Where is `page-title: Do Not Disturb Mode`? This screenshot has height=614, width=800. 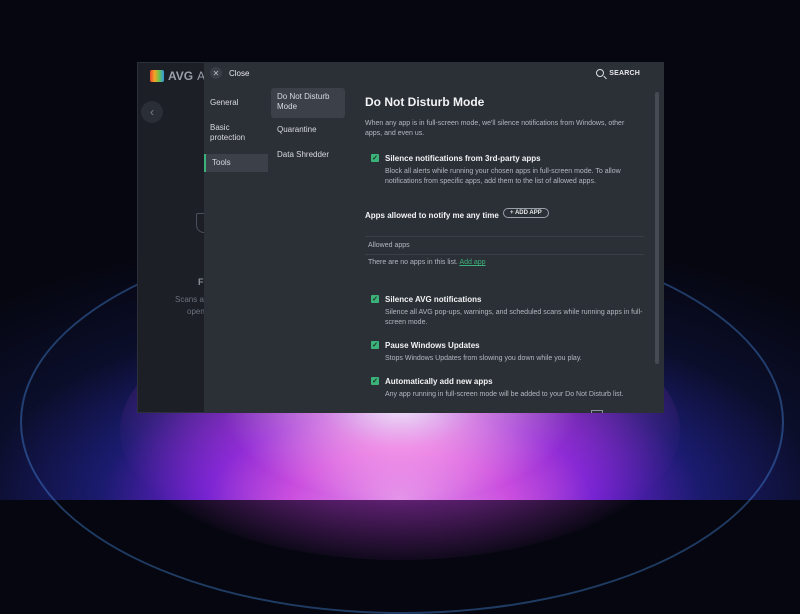 page-title: Do Not Disturb Mode is located at coordinates (425, 102).